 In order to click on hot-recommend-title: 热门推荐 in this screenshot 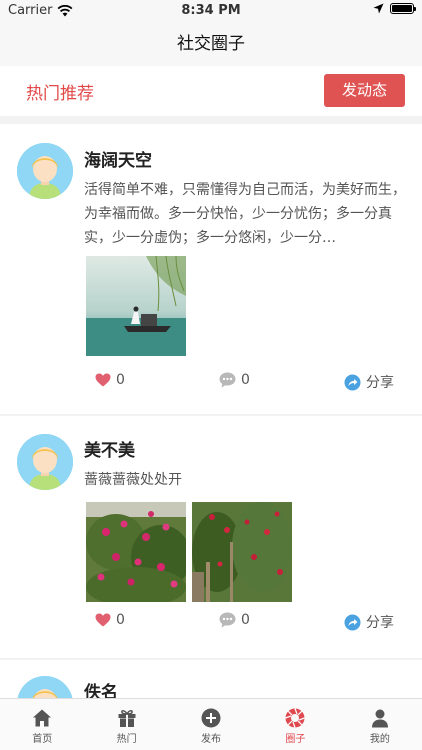, I will do `click(60, 94)`.